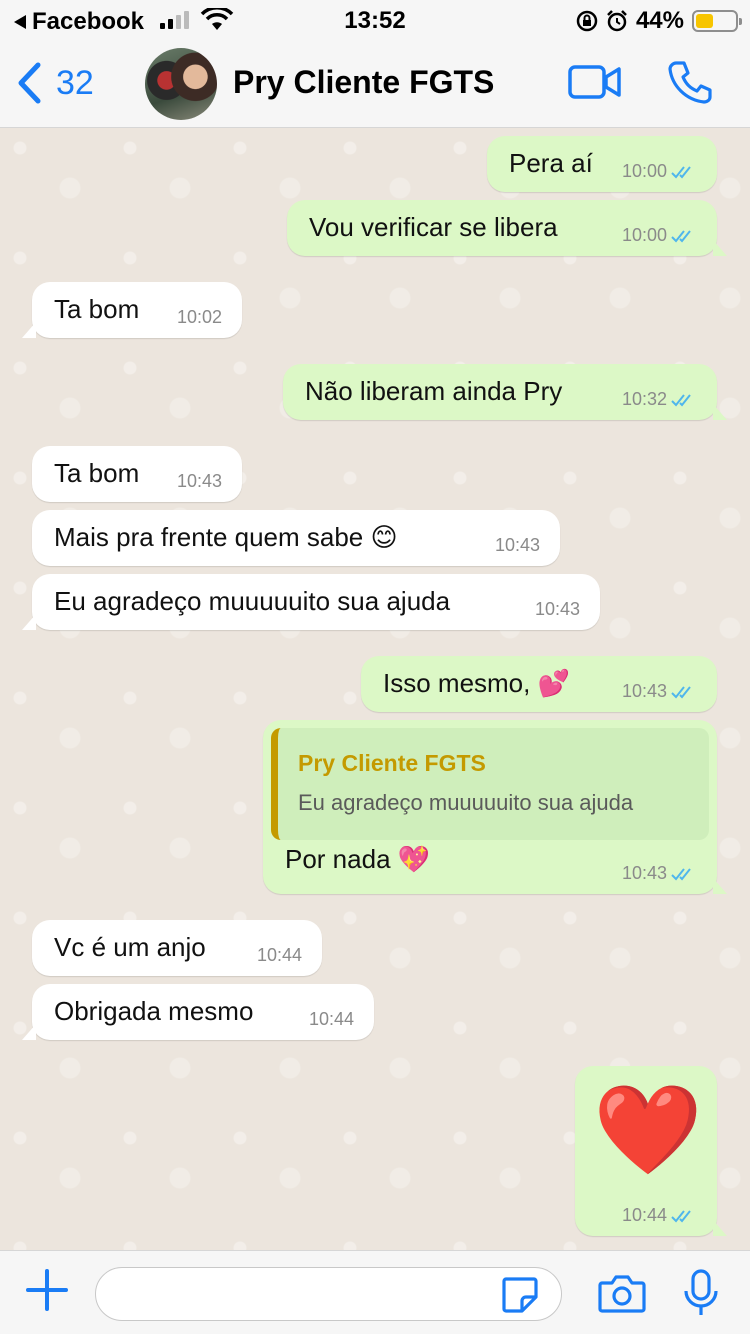 The width and height of the screenshot is (750, 1334). I want to click on message-bubble-incoming: Eu agradeço muuuuuito sua ajuda 10:43, so click(311, 602).